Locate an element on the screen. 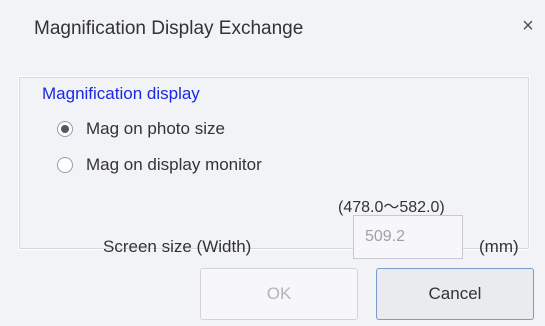 This screenshot has height=326, width=545. dialog-title: Magnification Display Exchange is located at coordinates (169, 28).